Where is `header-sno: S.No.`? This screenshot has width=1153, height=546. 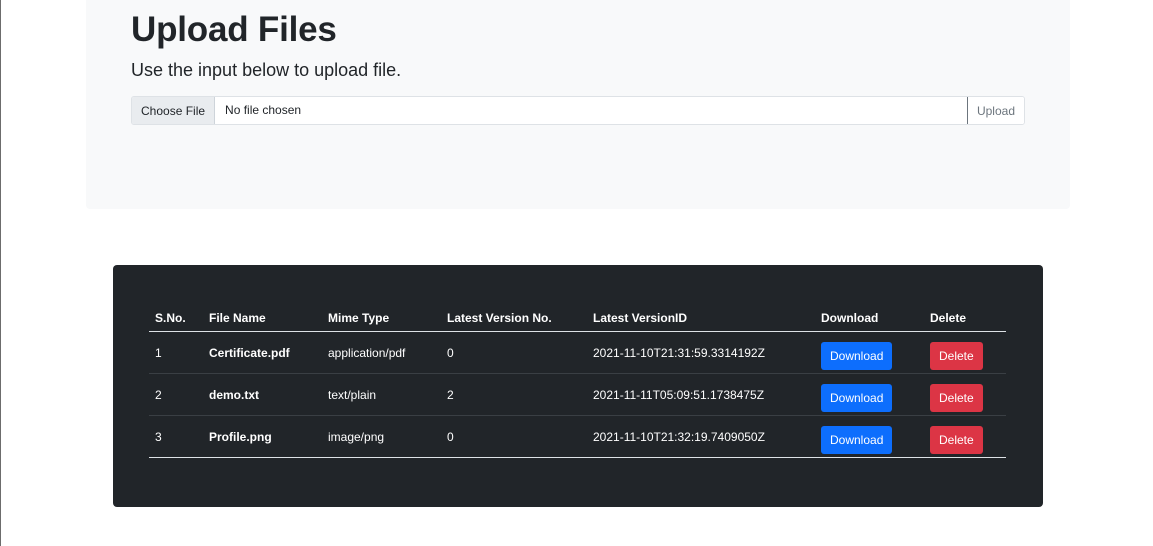 header-sno: S.No. is located at coordinates (176, 318).